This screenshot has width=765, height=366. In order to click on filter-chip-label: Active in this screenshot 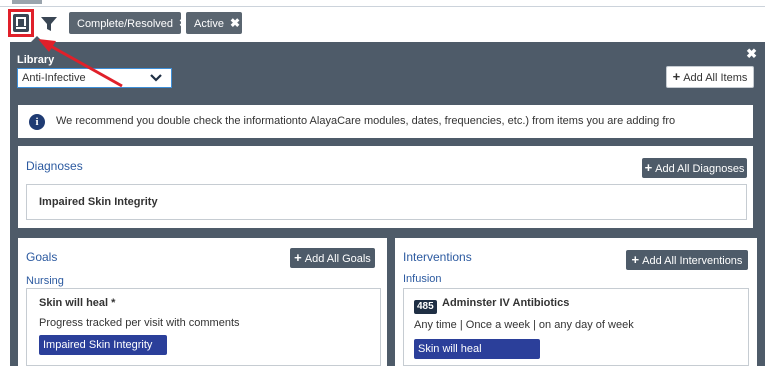, I will do `click(209, 24)`.